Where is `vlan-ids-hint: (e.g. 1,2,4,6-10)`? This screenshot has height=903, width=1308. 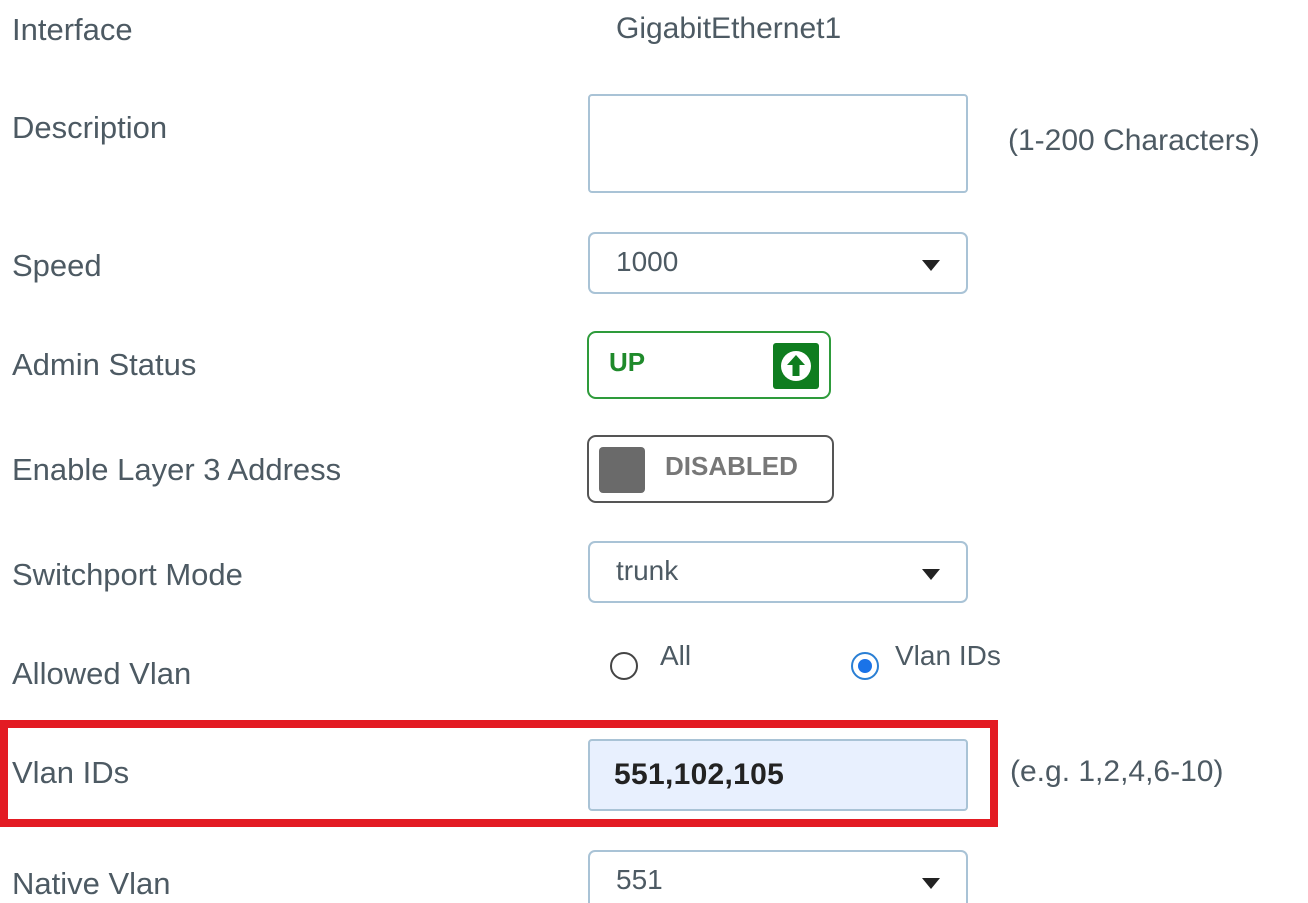
vlan-ids-hint: (e.g. 1,2,4,6-10) is located at coordinates (1117, 771).